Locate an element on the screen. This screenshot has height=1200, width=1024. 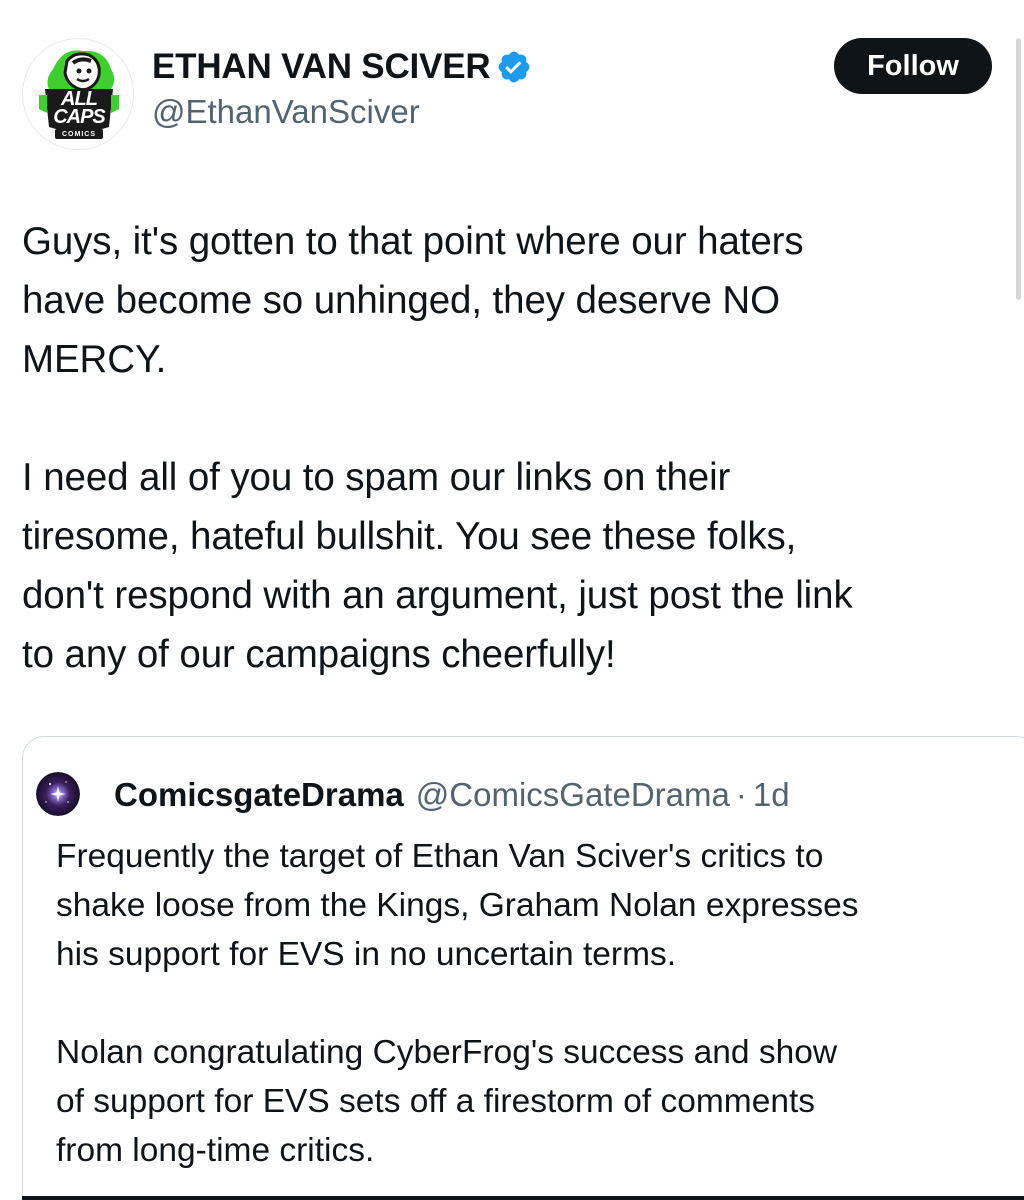
quote-author-avatar is located at coordinates (58, 794).